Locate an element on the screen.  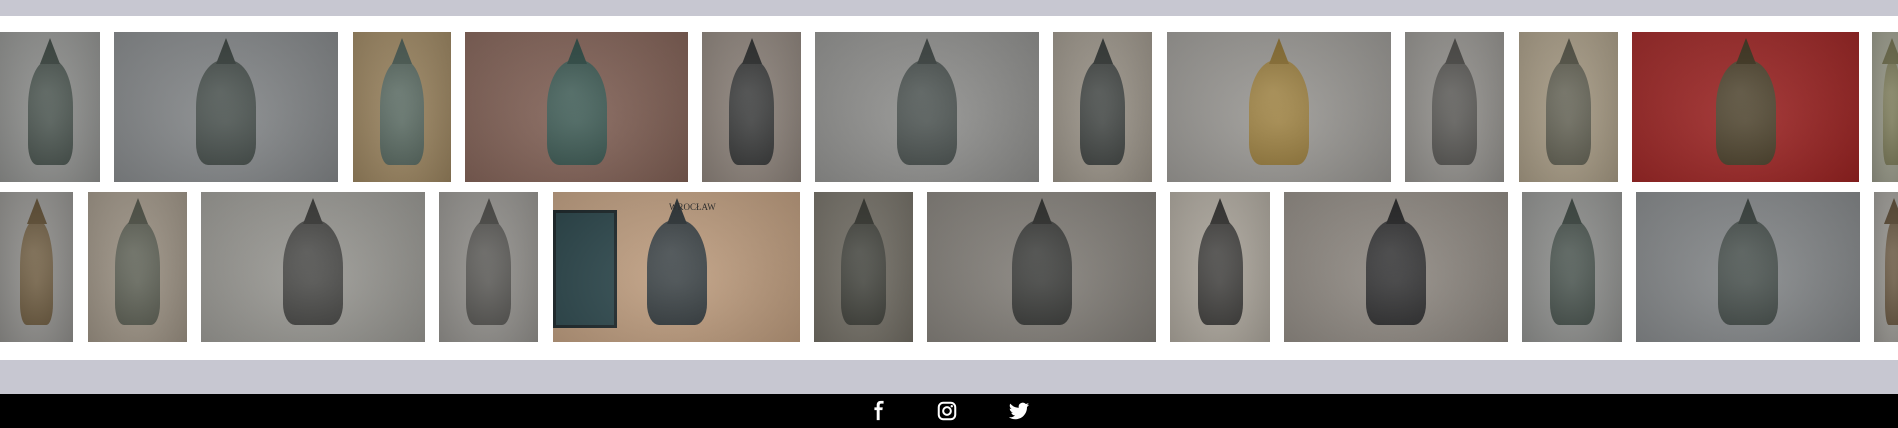
gnome-figure-photo is located at coordinates (50, 107).